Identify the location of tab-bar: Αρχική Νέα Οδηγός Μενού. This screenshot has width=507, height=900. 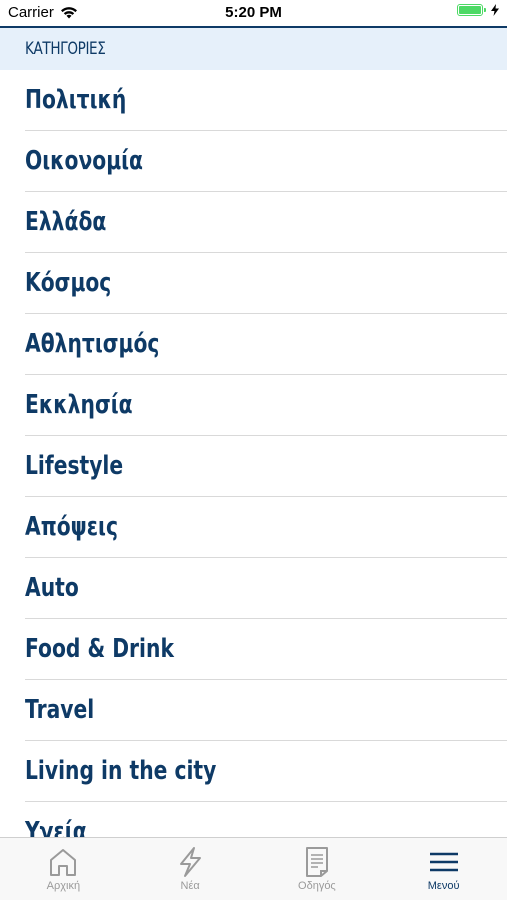
(253, 868).